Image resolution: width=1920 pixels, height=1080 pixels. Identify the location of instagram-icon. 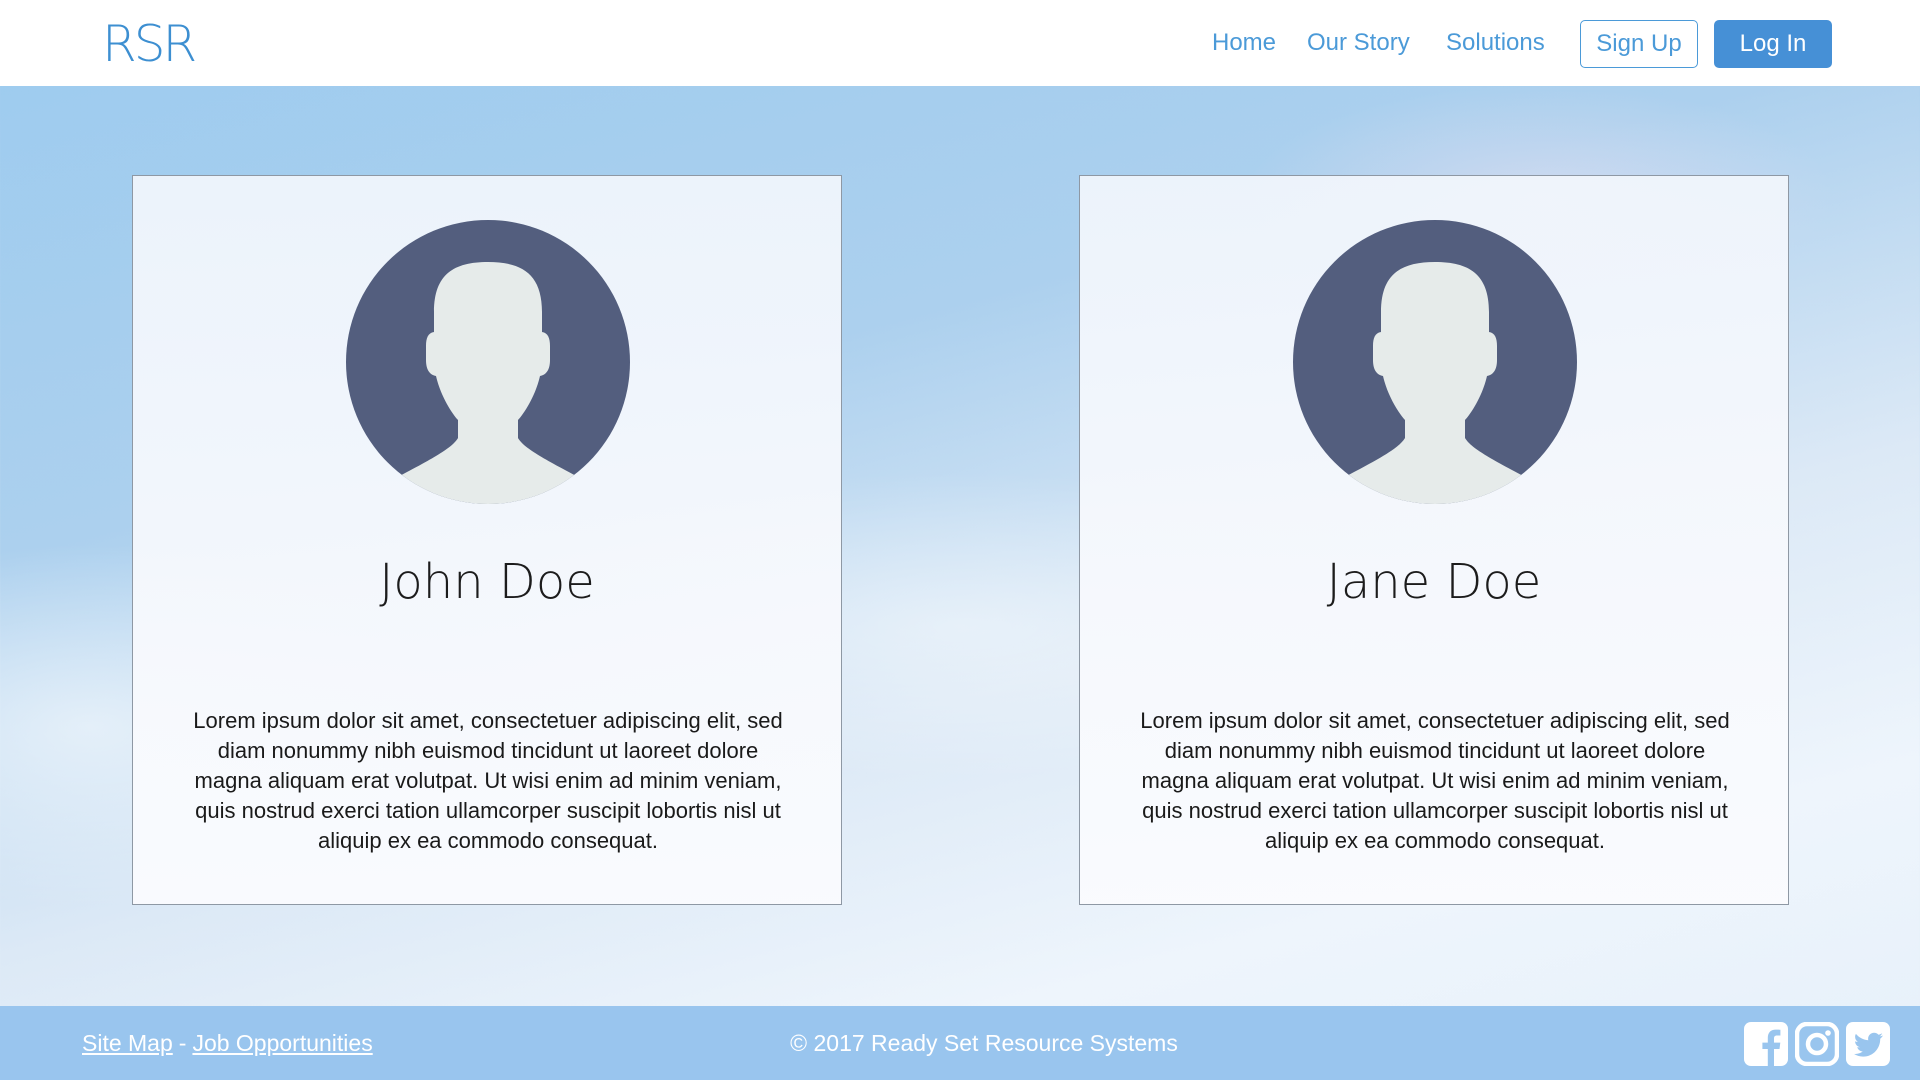
(1817, 1044).